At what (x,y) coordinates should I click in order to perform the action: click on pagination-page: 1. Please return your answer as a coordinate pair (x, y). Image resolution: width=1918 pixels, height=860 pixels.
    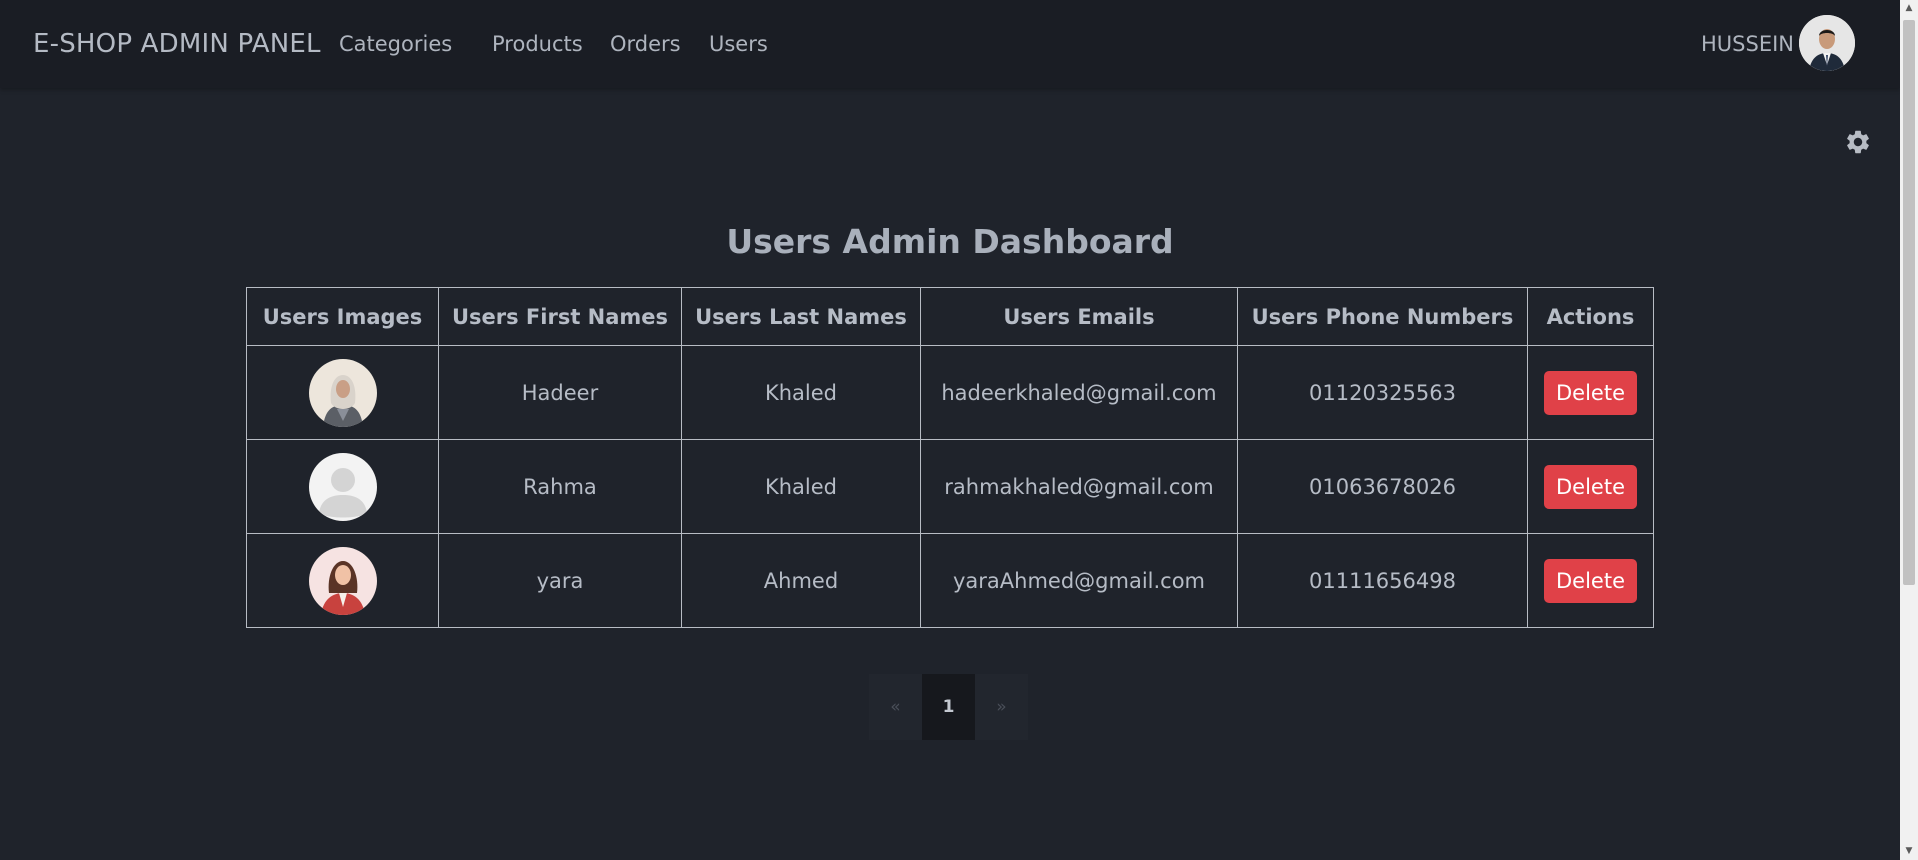
    Looking at the image, I should click on (948, 707).